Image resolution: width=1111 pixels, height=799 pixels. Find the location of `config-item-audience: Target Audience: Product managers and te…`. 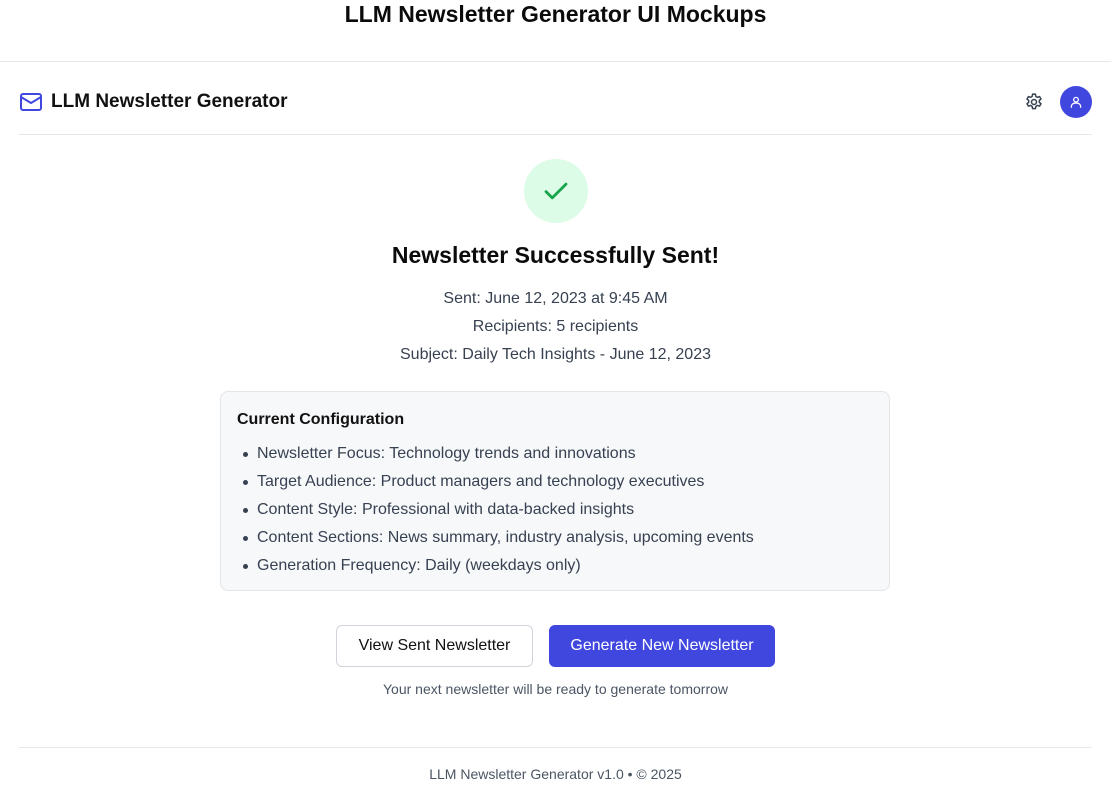

config-item-audience: Target Audience: Product managers and te… is located at coordinates (495, 482).